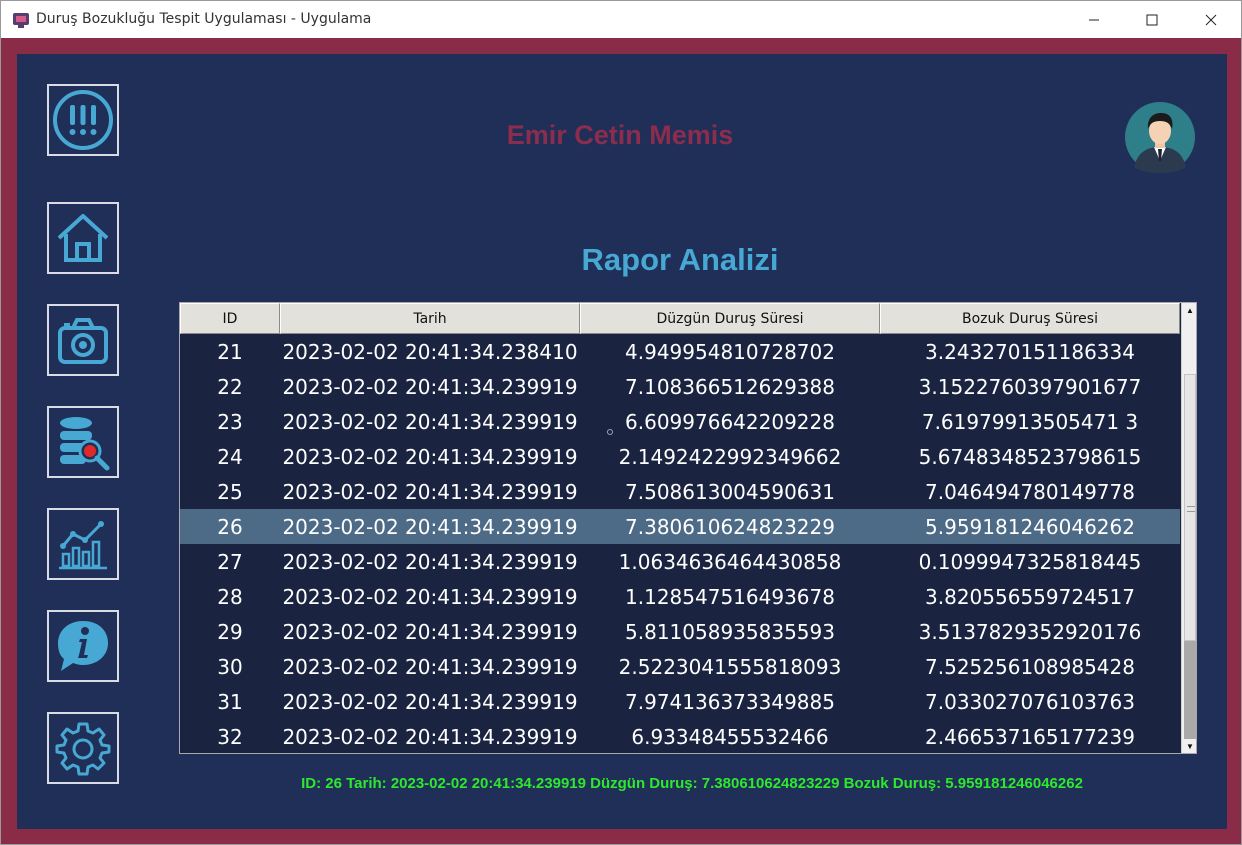 The width and height of the screenshot is (1242, 845). I want to click on cell-good-posture: 6.609976642209228, so click(730, 421).